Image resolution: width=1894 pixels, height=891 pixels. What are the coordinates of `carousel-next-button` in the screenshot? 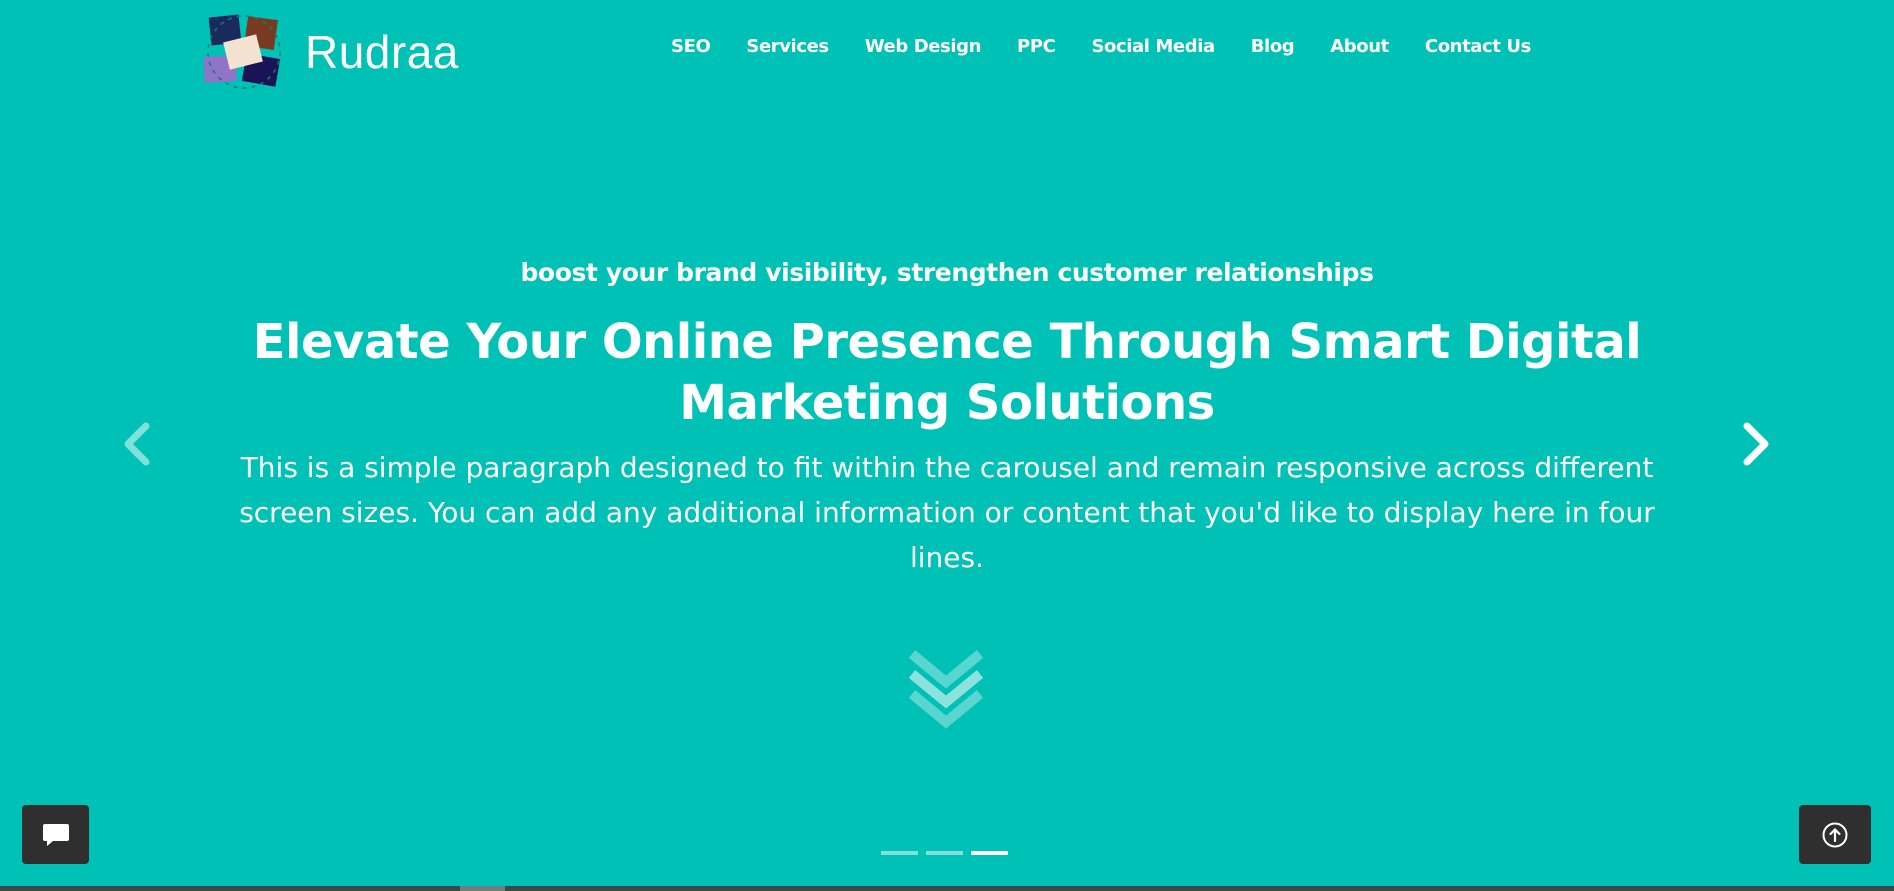 It's located at (1755, 444).